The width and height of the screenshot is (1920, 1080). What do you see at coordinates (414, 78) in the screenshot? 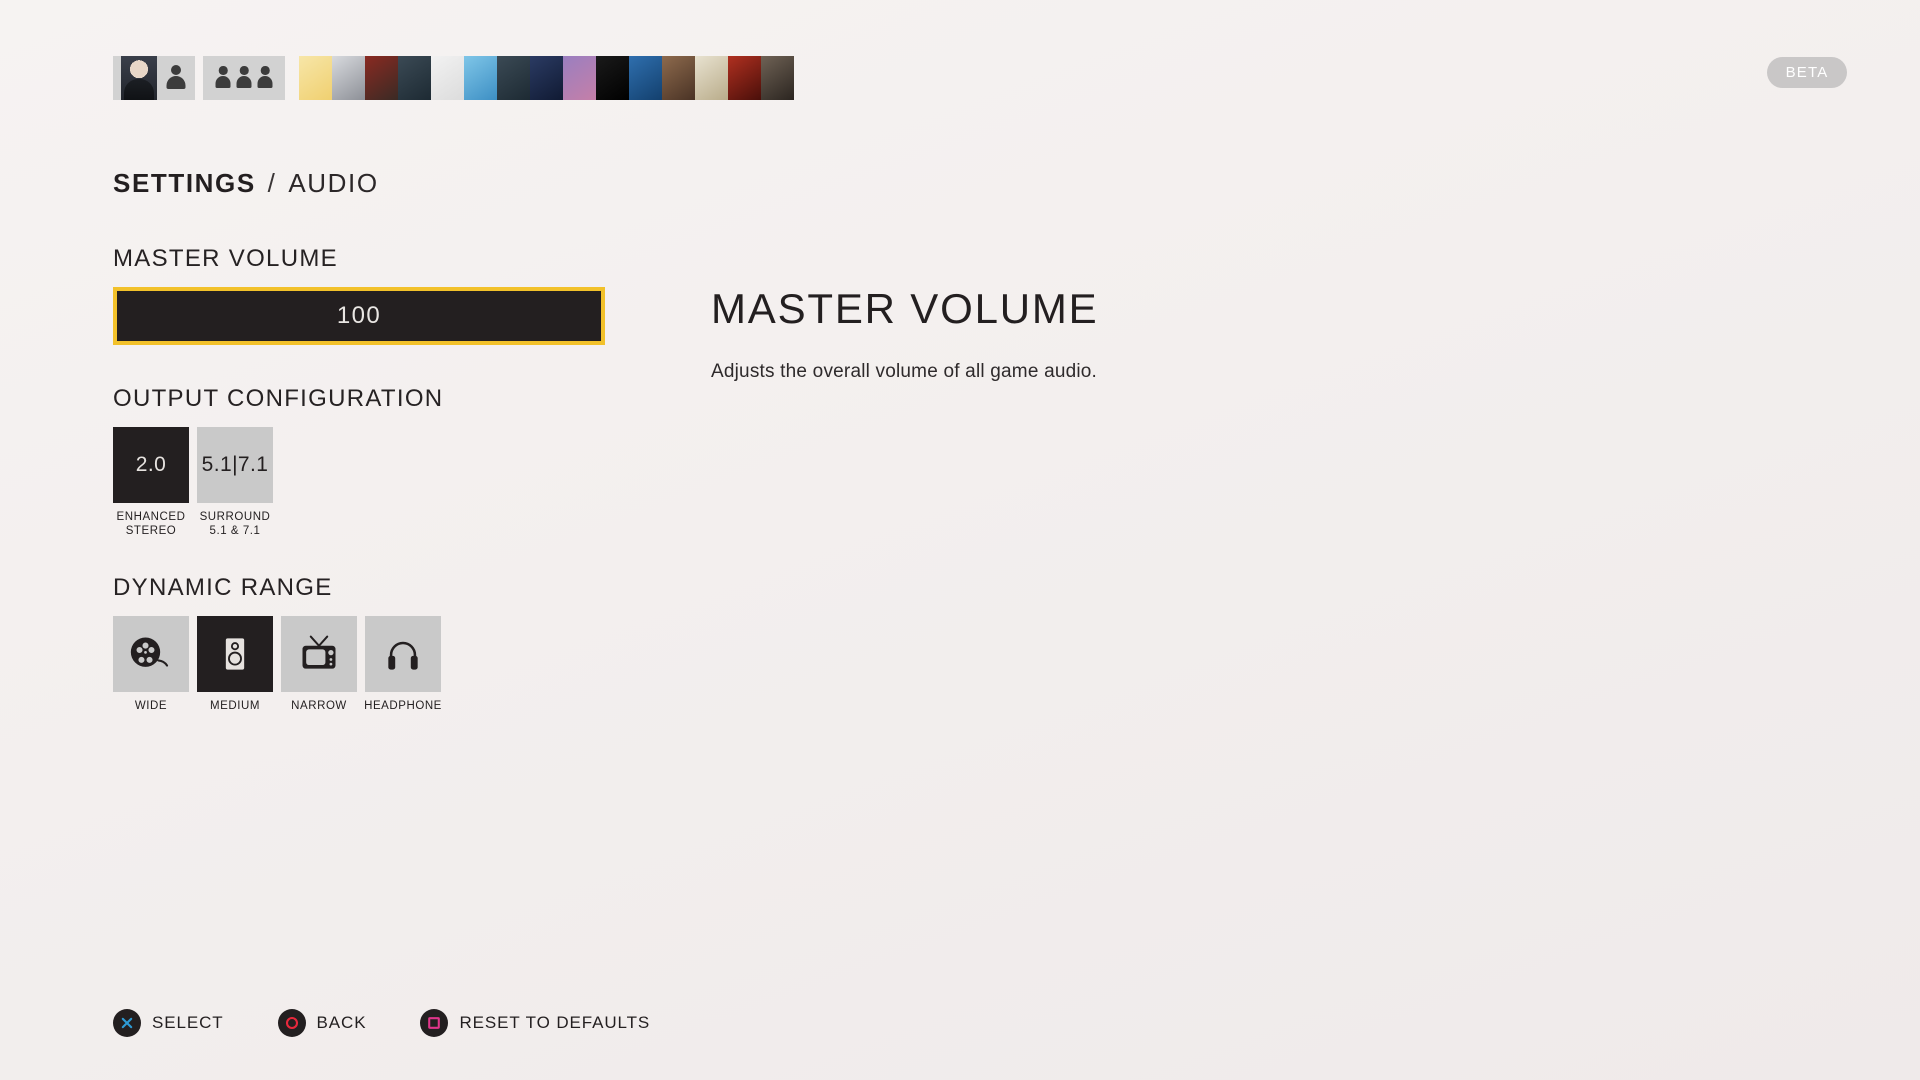
I see `camo-soldier-avatar` at bounding box center [414, 78].